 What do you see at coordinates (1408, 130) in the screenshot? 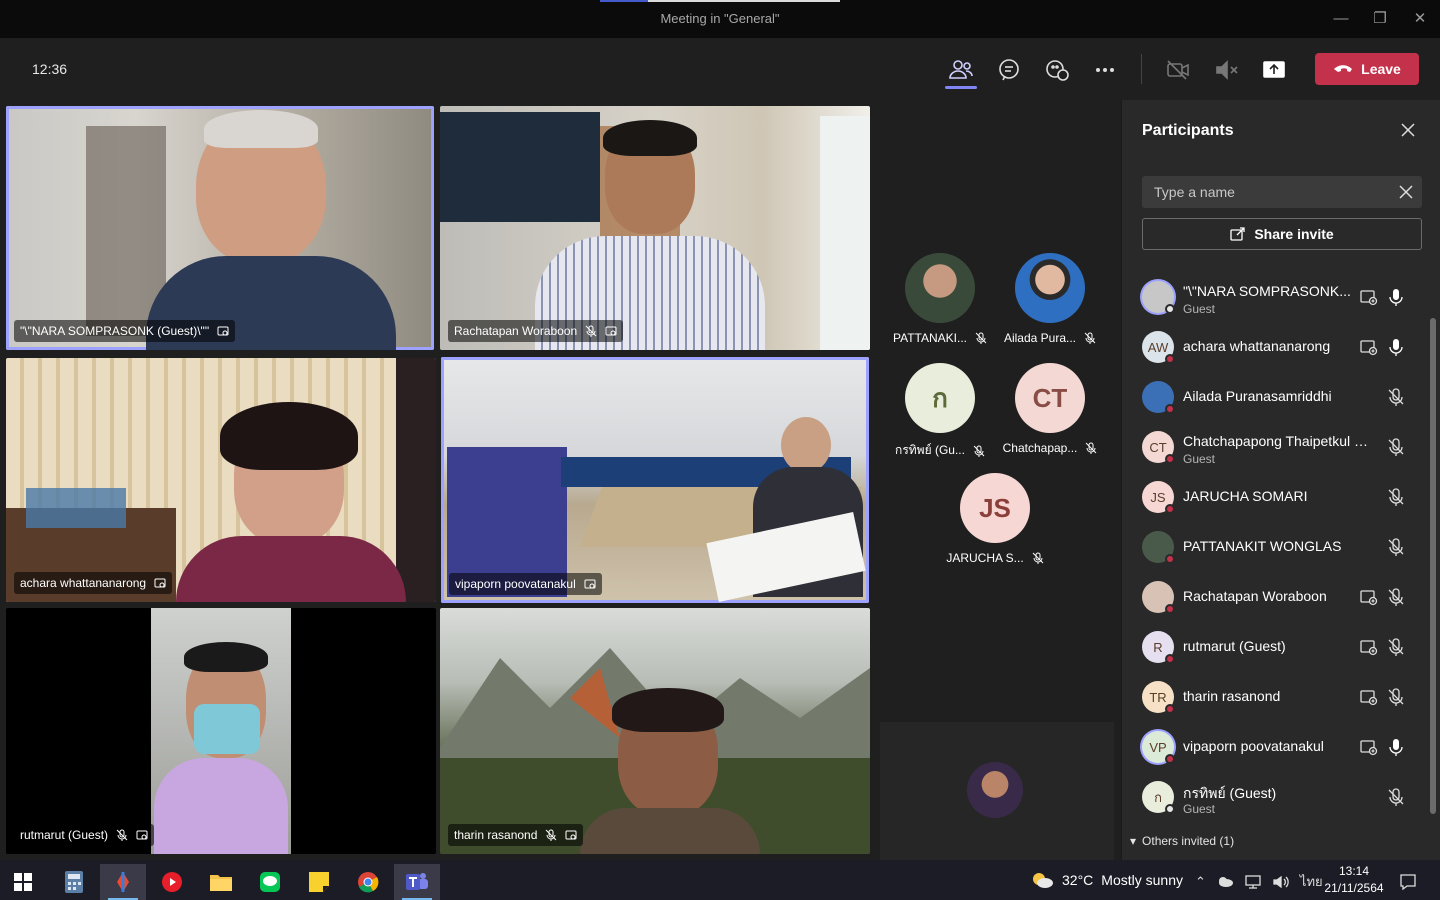
I see `close-icon` at bounding box center [1408, 130].